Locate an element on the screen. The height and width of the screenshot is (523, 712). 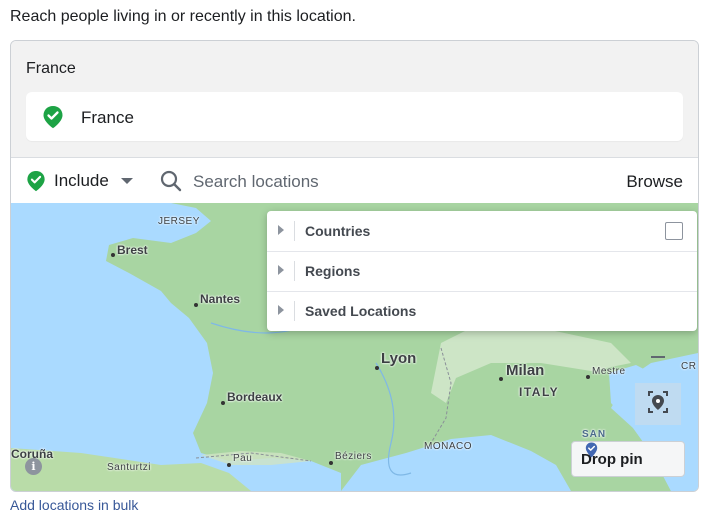
map-label-jersey: JERSEY is located at coordinates (179, 221).